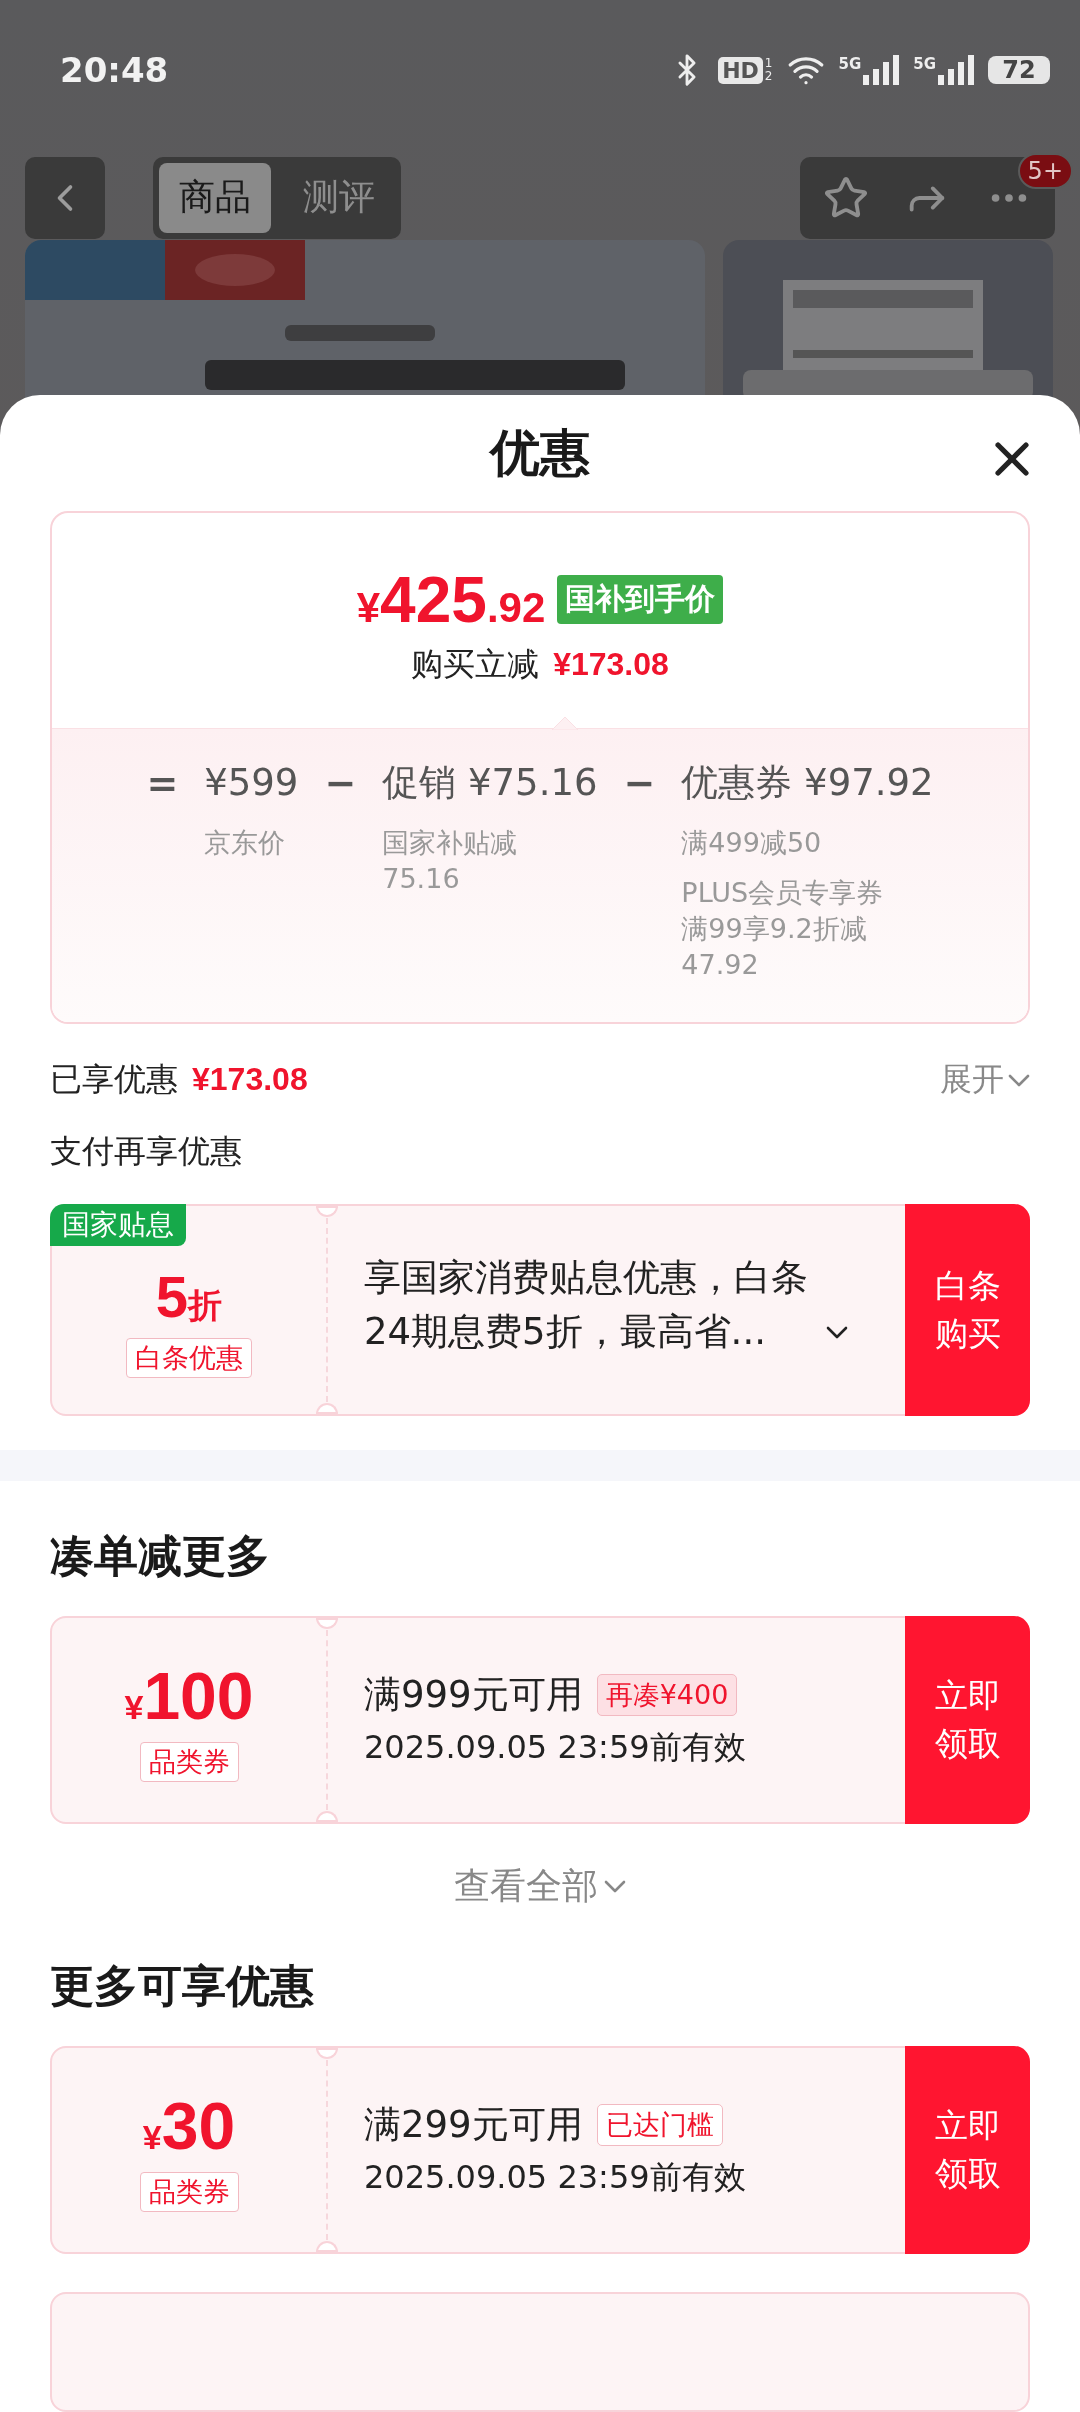 Image resolution: width=1080 pixels, height=2412 pixels. What do you see at coordinates (473, 1695) in the screenshot?
I see `coupon-condition: 满999元可用` at bounding box center [473, 1695].